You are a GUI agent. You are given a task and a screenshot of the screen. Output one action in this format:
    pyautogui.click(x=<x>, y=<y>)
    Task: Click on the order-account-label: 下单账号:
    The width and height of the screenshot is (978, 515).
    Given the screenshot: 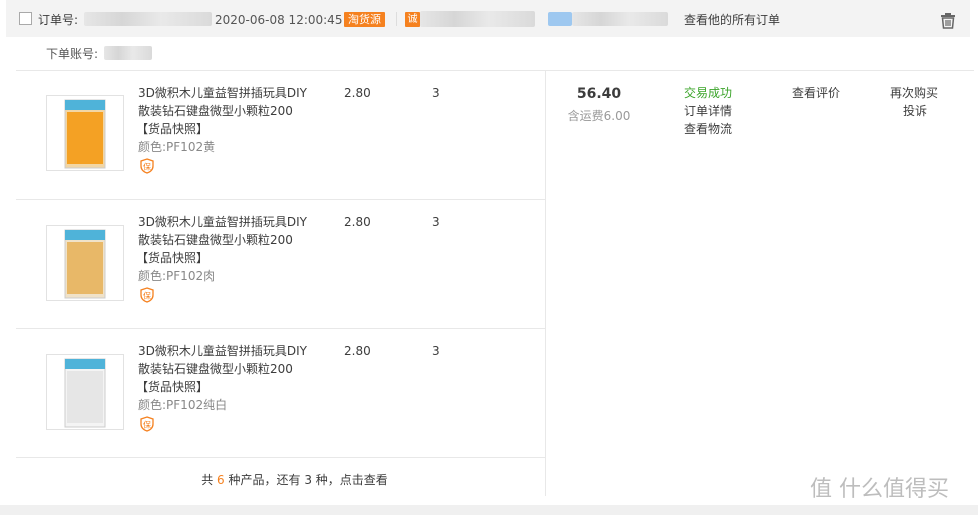 What is the action you would take?
    pyautogui.click(x=72, y=54)
    